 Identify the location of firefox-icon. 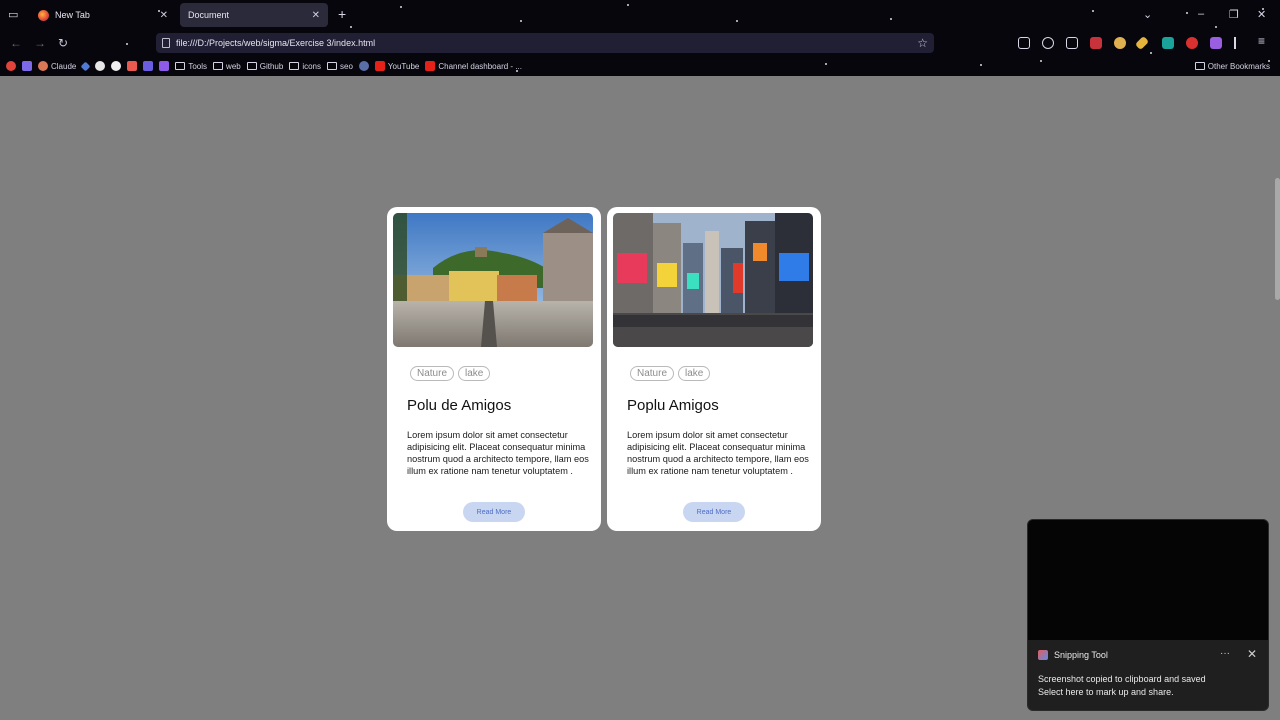
(43, 15).